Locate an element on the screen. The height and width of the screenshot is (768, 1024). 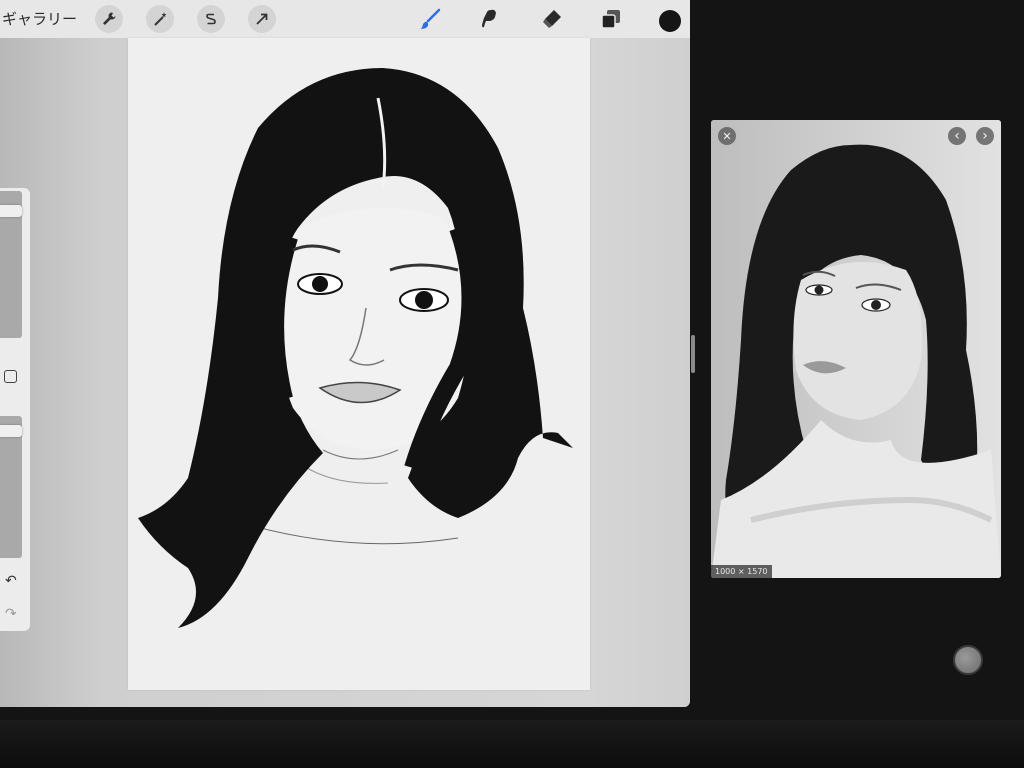
close-icon: ✕ is located at coordinates (727, 136).